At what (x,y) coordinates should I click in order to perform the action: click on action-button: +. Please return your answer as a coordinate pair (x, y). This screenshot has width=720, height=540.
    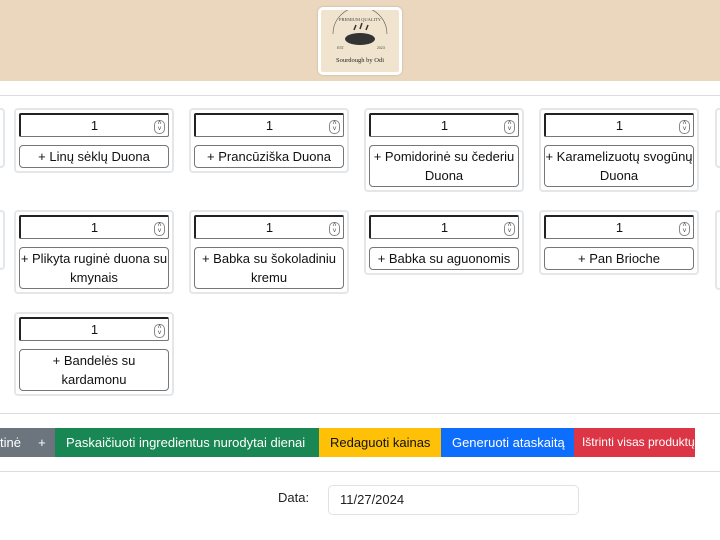
    Looking at the image, I should click on (41, 442).